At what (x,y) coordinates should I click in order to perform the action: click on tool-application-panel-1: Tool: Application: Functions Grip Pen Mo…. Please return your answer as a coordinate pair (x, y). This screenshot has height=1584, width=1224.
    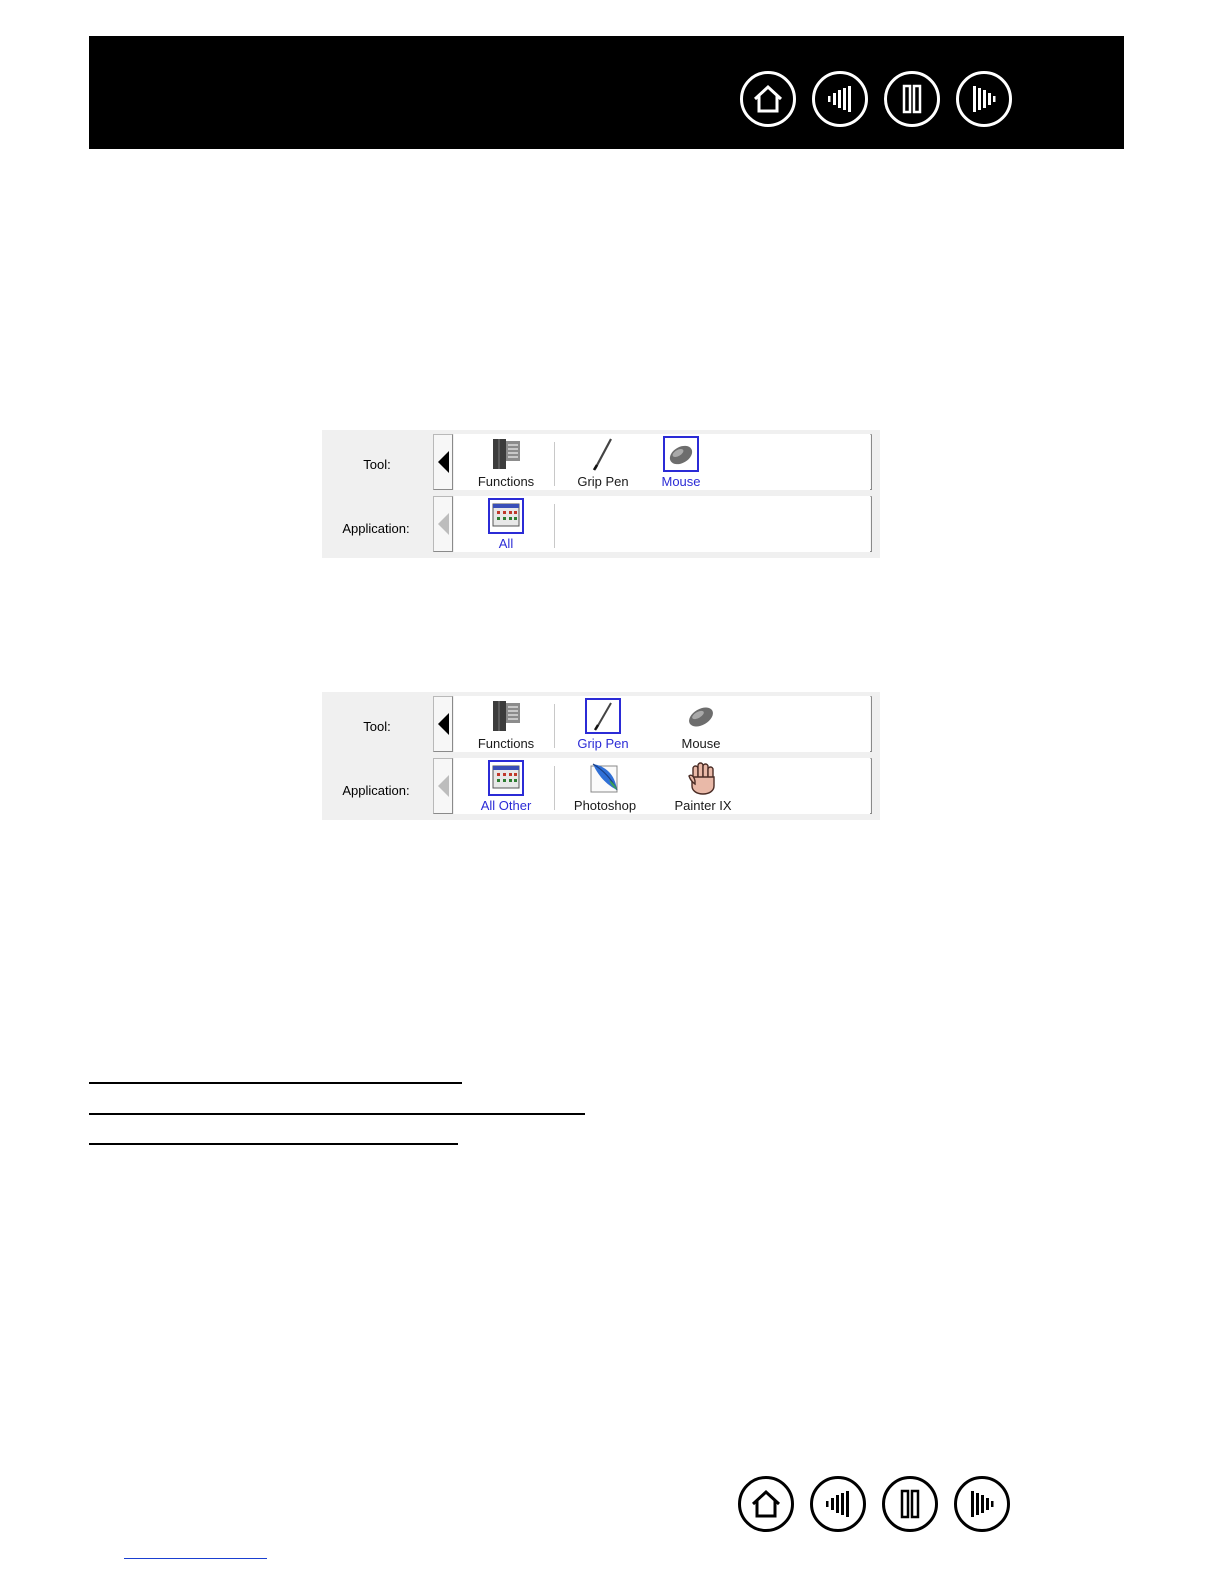
    Looking at the image, I should click on (601, 494).